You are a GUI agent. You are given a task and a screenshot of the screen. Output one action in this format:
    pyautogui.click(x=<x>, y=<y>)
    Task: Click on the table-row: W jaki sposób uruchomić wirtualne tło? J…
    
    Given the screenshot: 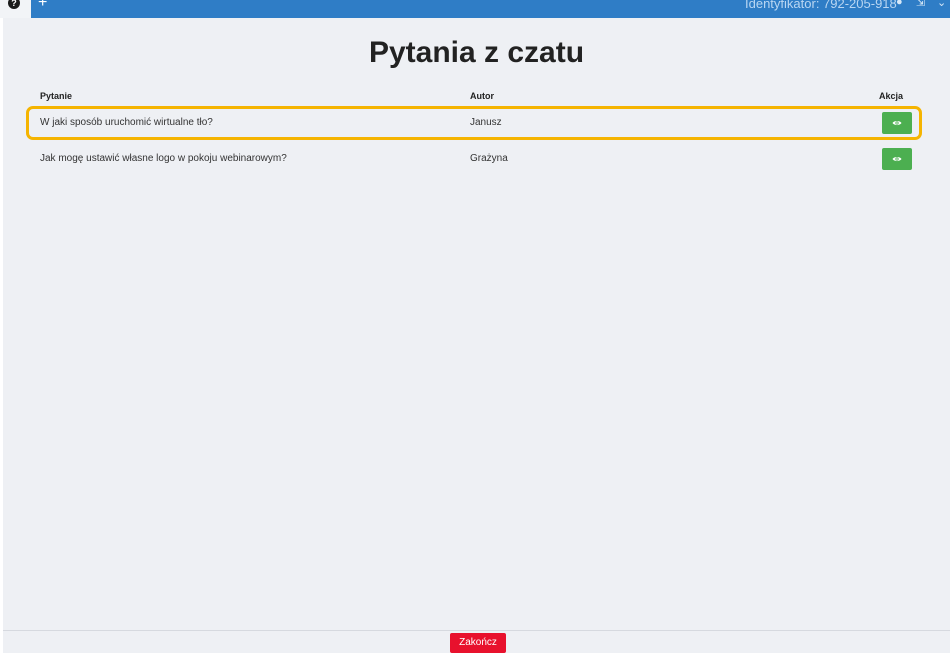 What is the action you would take?
    pyautogui.click(x=474, y=123)
    